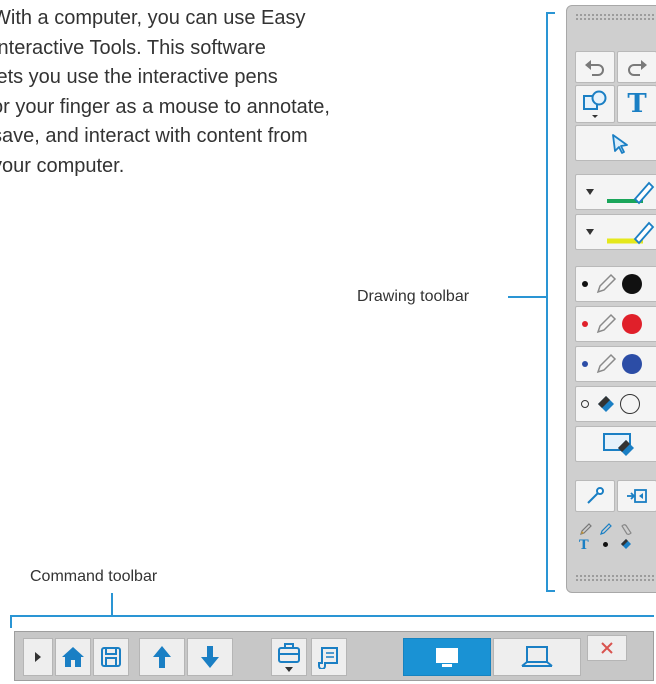 The height and width of the screenshot is (684, 656). What do you see at coordinates (139, 77) in the screenshot?
I see `intro-line: lets you use the interactive pens` at bounding box center [139, 77].